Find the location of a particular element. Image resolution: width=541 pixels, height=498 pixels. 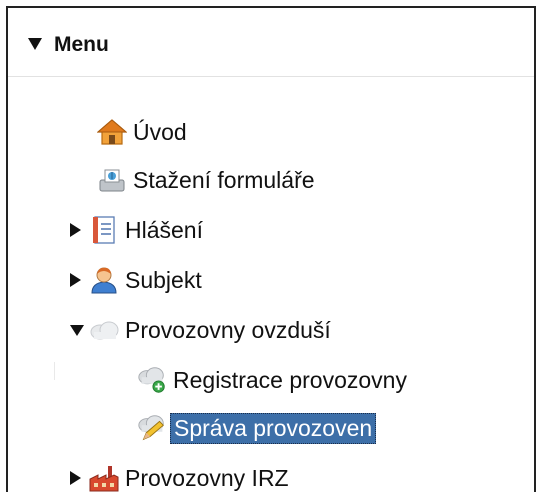

user-icon is located at coordinates (104, 280).